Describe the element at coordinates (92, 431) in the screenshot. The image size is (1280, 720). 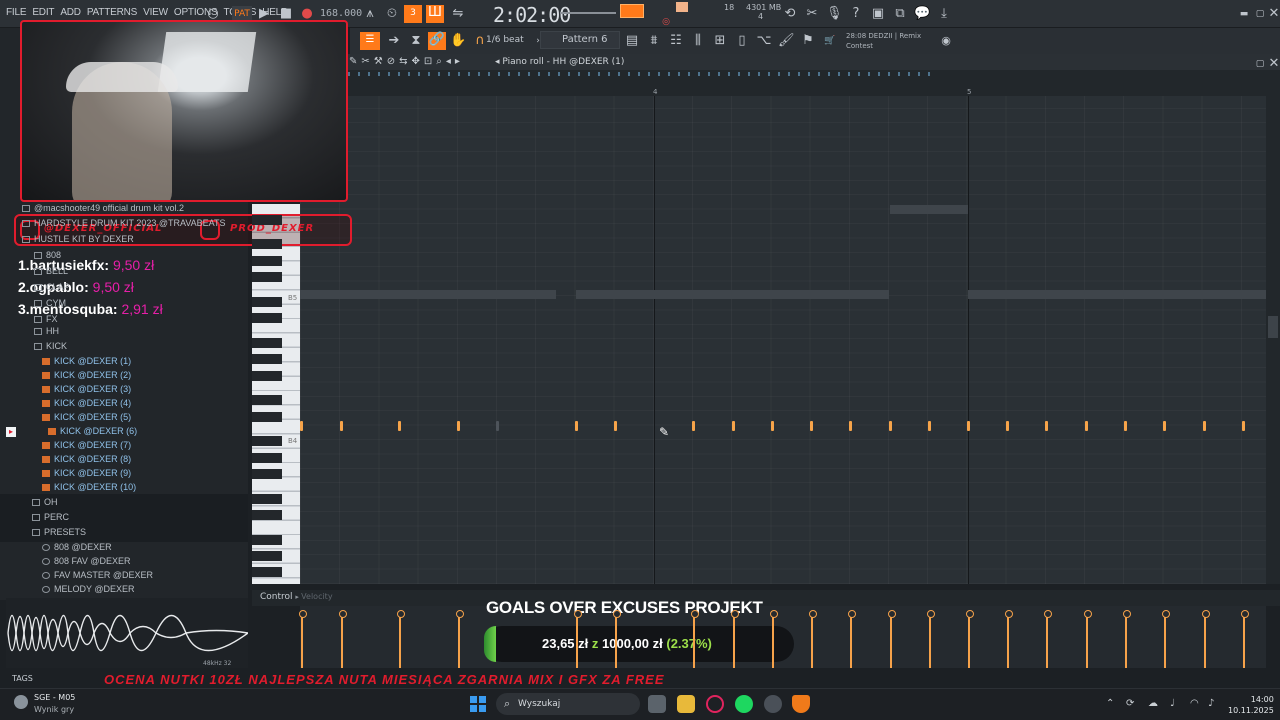
I see `sample-item: KICK @DEXER (6)` at that location.